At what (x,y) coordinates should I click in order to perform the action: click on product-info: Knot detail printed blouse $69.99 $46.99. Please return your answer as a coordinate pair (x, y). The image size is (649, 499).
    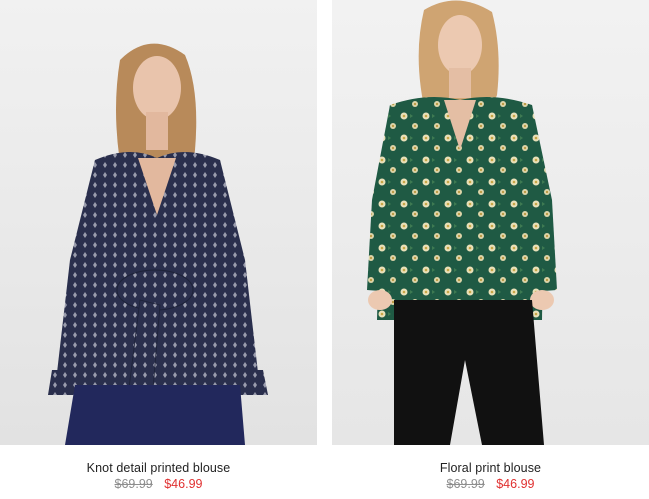
    Looking at the image, I should click on (158, 476).